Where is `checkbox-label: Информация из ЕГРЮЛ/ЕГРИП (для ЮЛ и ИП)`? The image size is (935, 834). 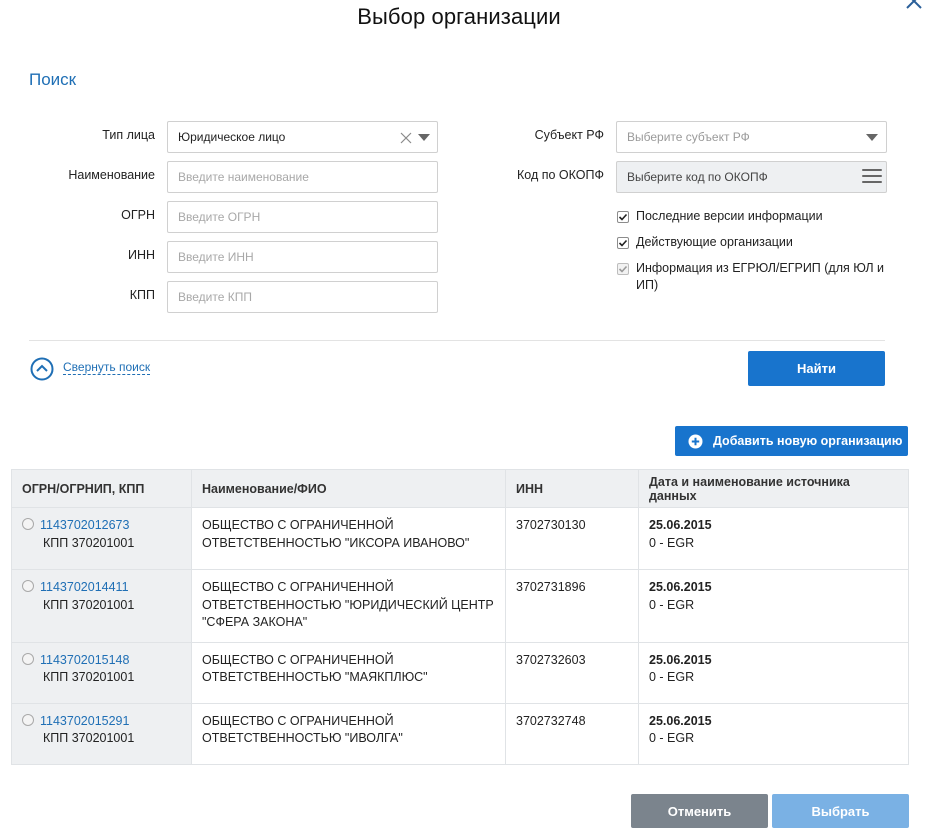 checkbox-label: Информация из ЕГРЮЛ/ЕГРИП (для ЮЛ и ИП) is located at coordinates (760, 276).